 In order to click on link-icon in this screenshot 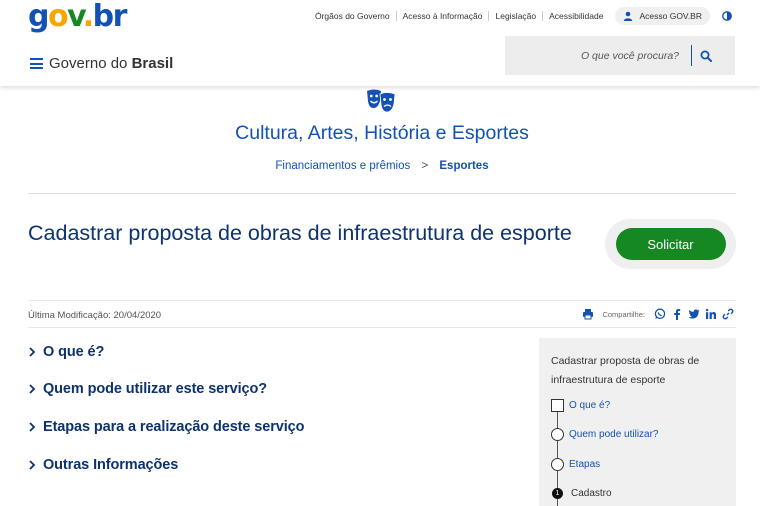, I will do `click(728, 314)`.